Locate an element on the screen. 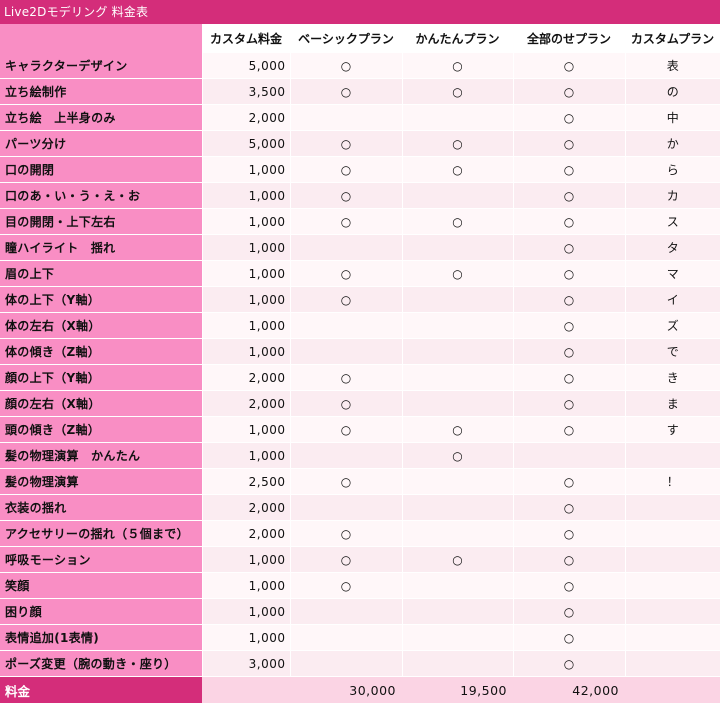 The height and width of the screenshot is (703, 720). feature-label: 衣装の揺れ is located at coordinates (101, 508).